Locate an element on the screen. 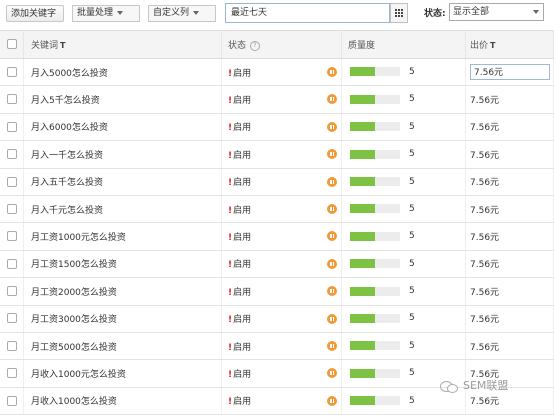 This screenshot has height=415, width=554. keyword-cell: 月收入1000元怎么投资 is located at coordinates (122, 373).